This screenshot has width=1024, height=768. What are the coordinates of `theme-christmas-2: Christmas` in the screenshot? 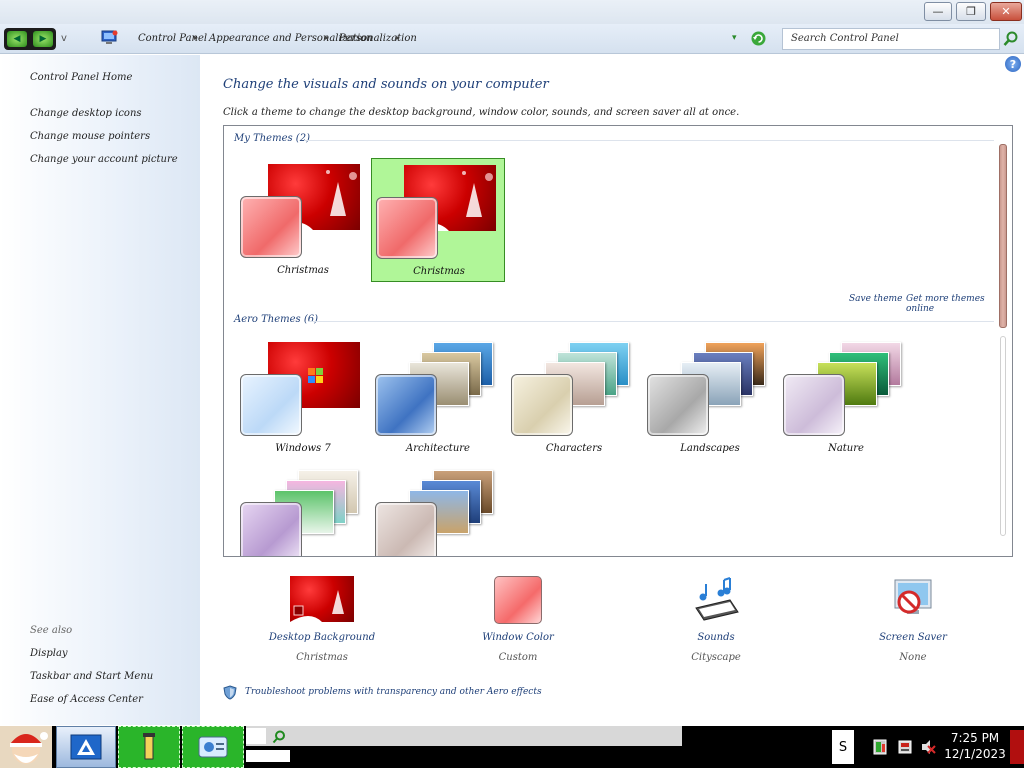 It's located at (438, 220).